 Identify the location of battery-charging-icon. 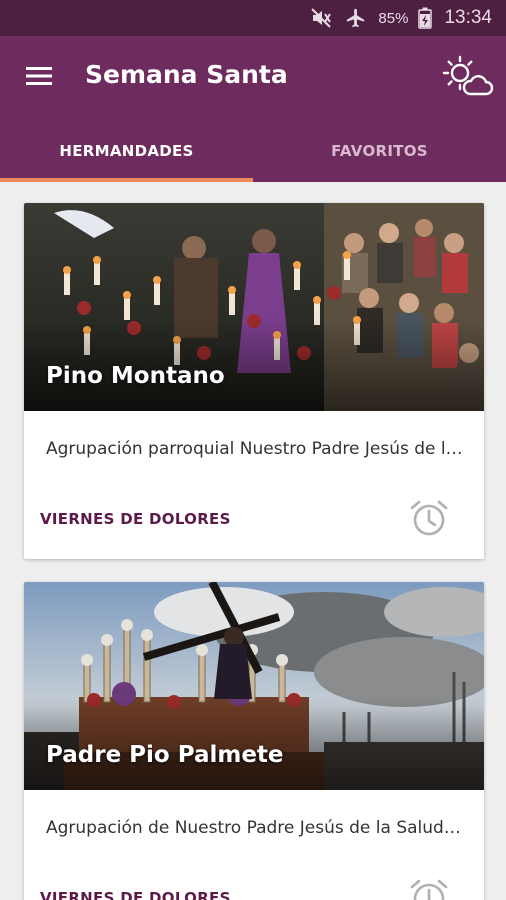
(425, 18).